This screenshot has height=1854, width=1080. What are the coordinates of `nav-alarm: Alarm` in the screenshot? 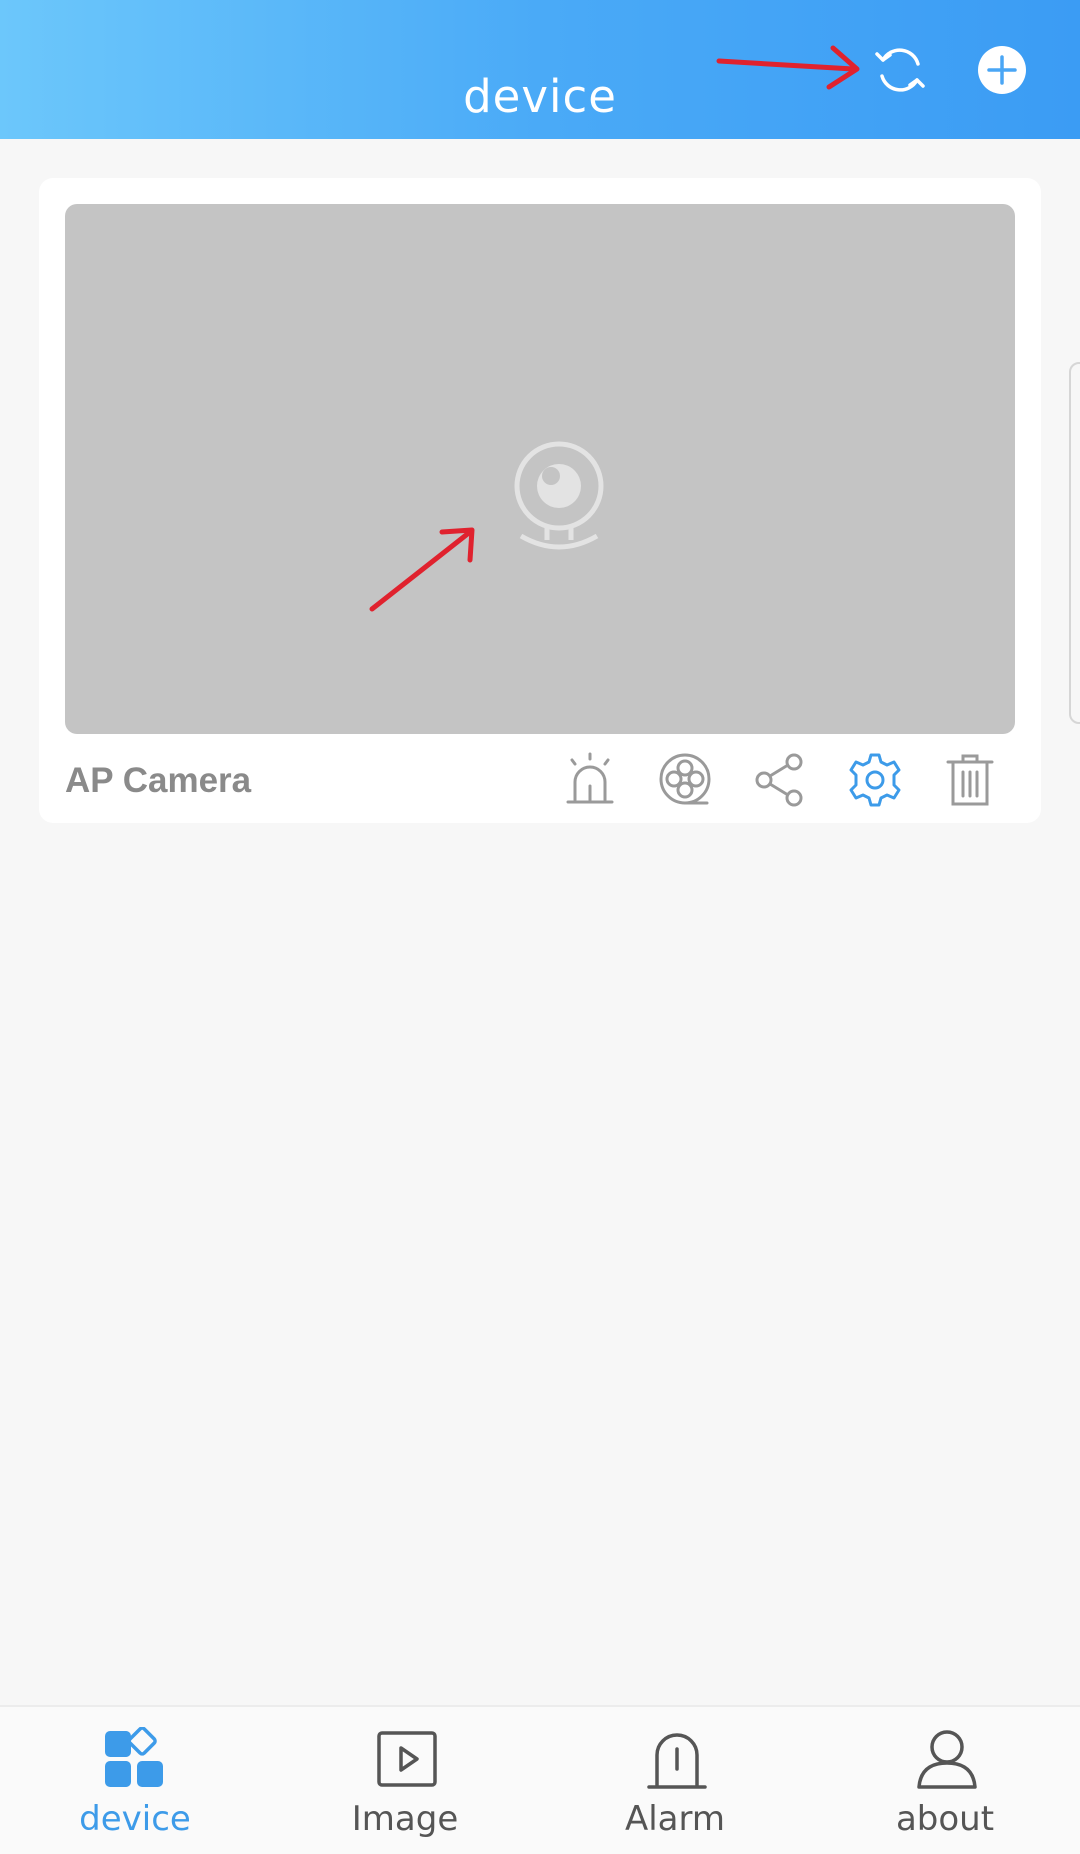 It's located at (675, 1780).